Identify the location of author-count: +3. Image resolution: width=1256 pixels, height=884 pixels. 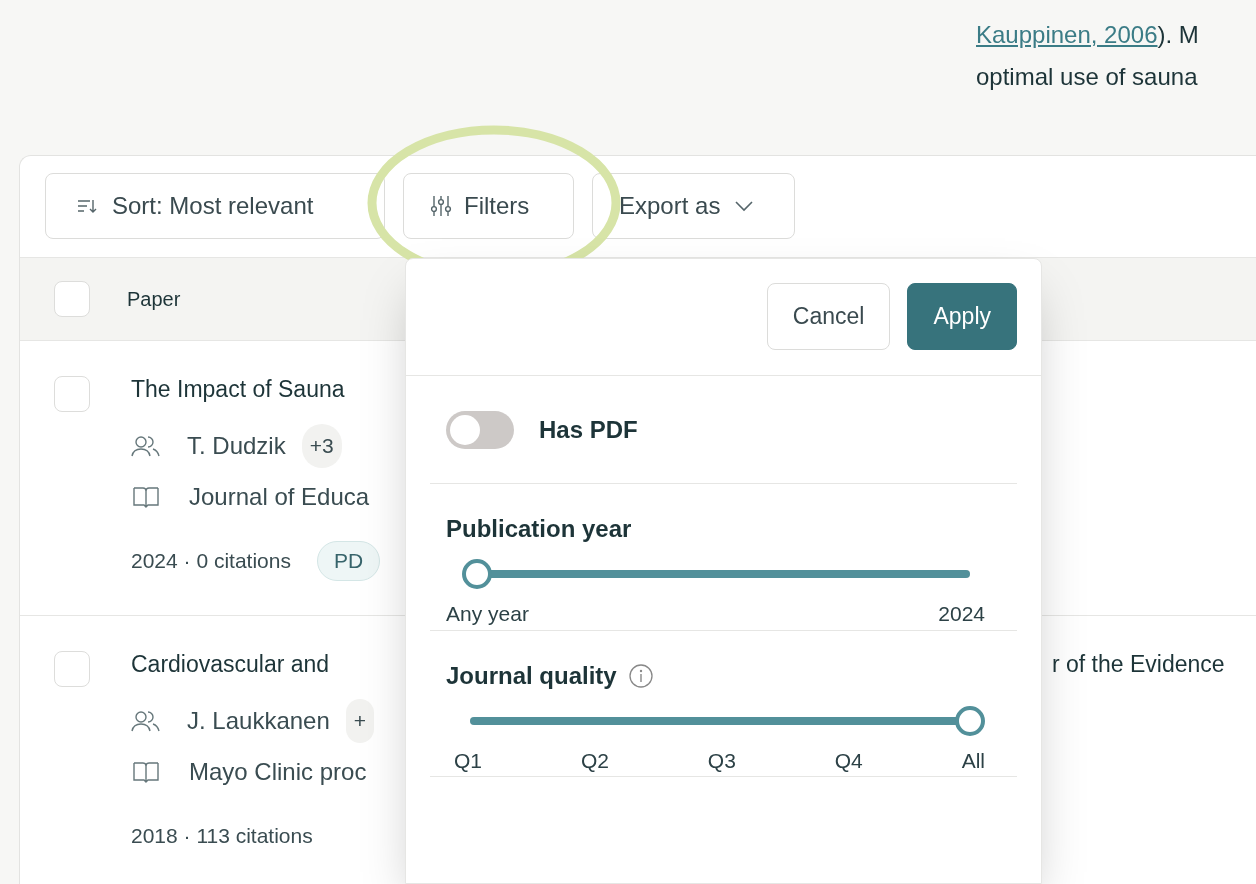
(321, 446).